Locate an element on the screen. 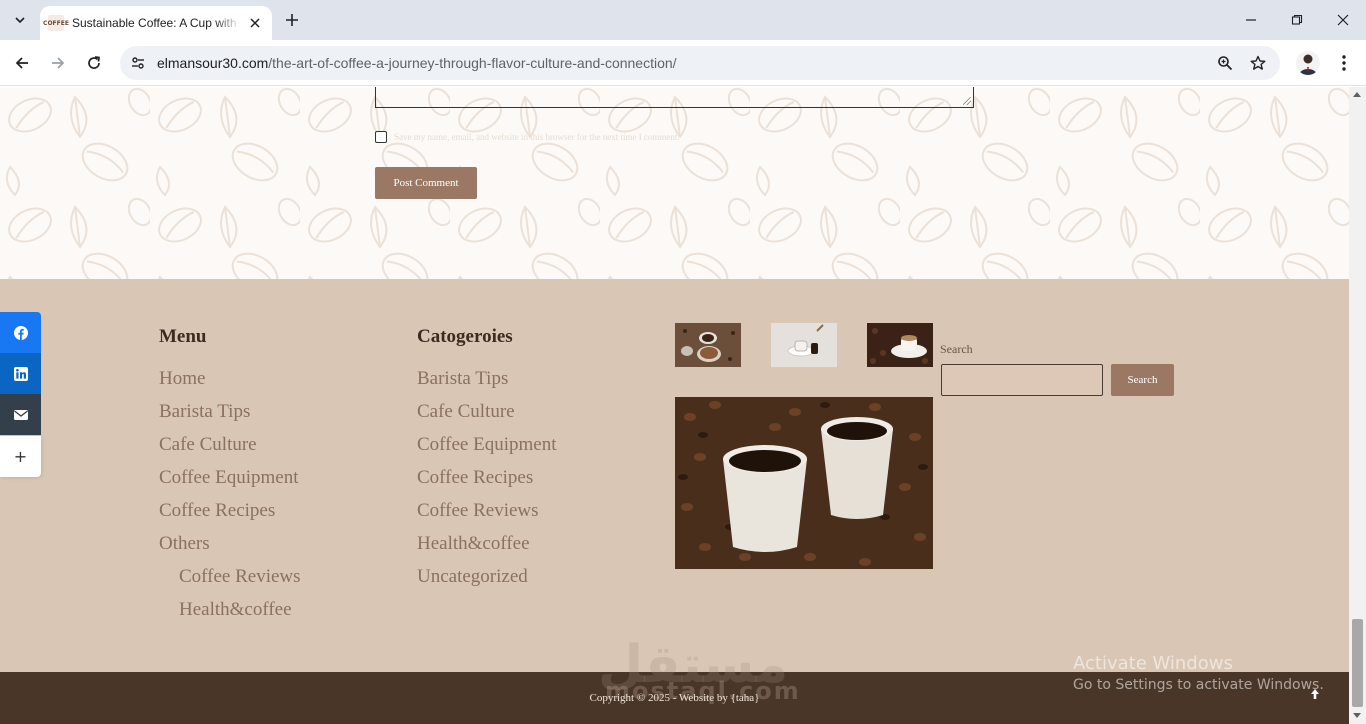 This screenshot has height=724, width=1366. page-scrollbar is located at coordinates (1357, 405).